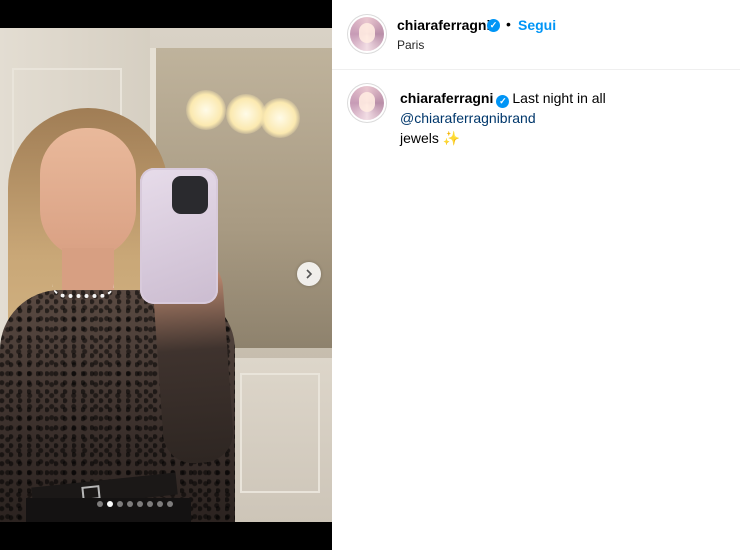 The width and height of the screenshot is (740, 550). I want to click on post-header: chiaraferragni ✓ • Segui Paris, so click(536, 35).